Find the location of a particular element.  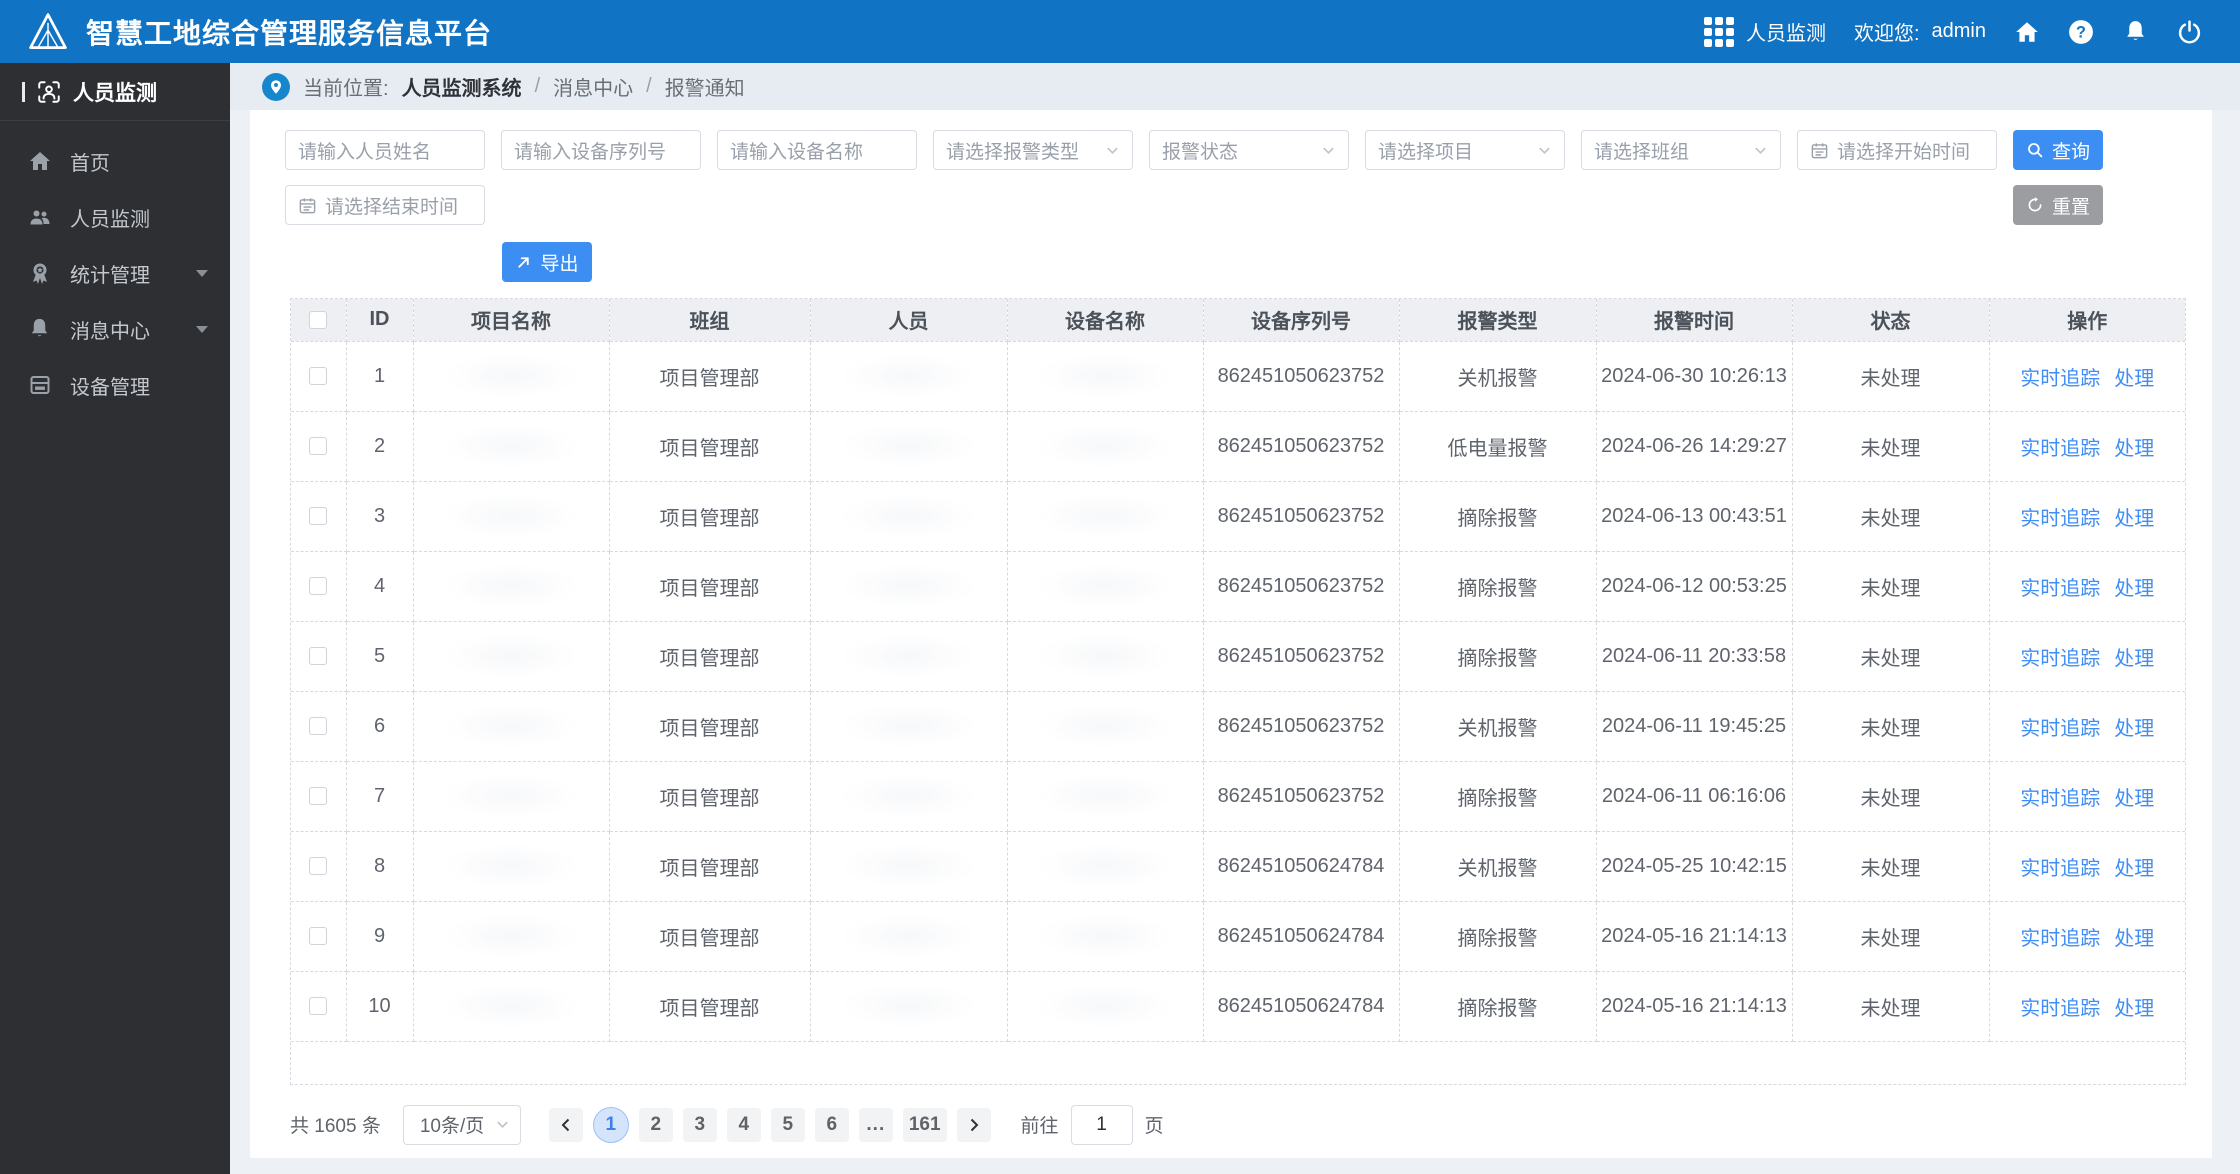

power-icon is located at coordinates (2189, 32).